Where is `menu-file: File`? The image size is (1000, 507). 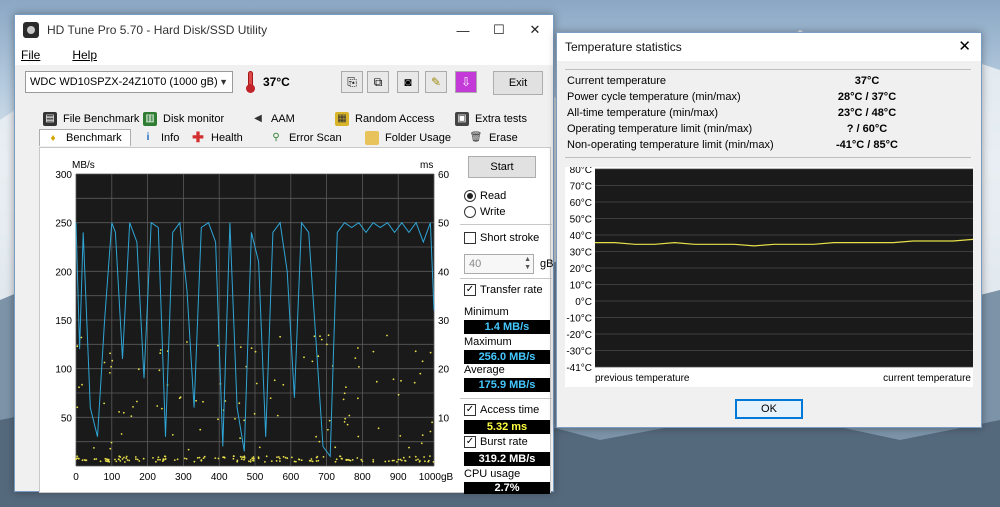 menu-file: File is located at coordinates (38, 55).